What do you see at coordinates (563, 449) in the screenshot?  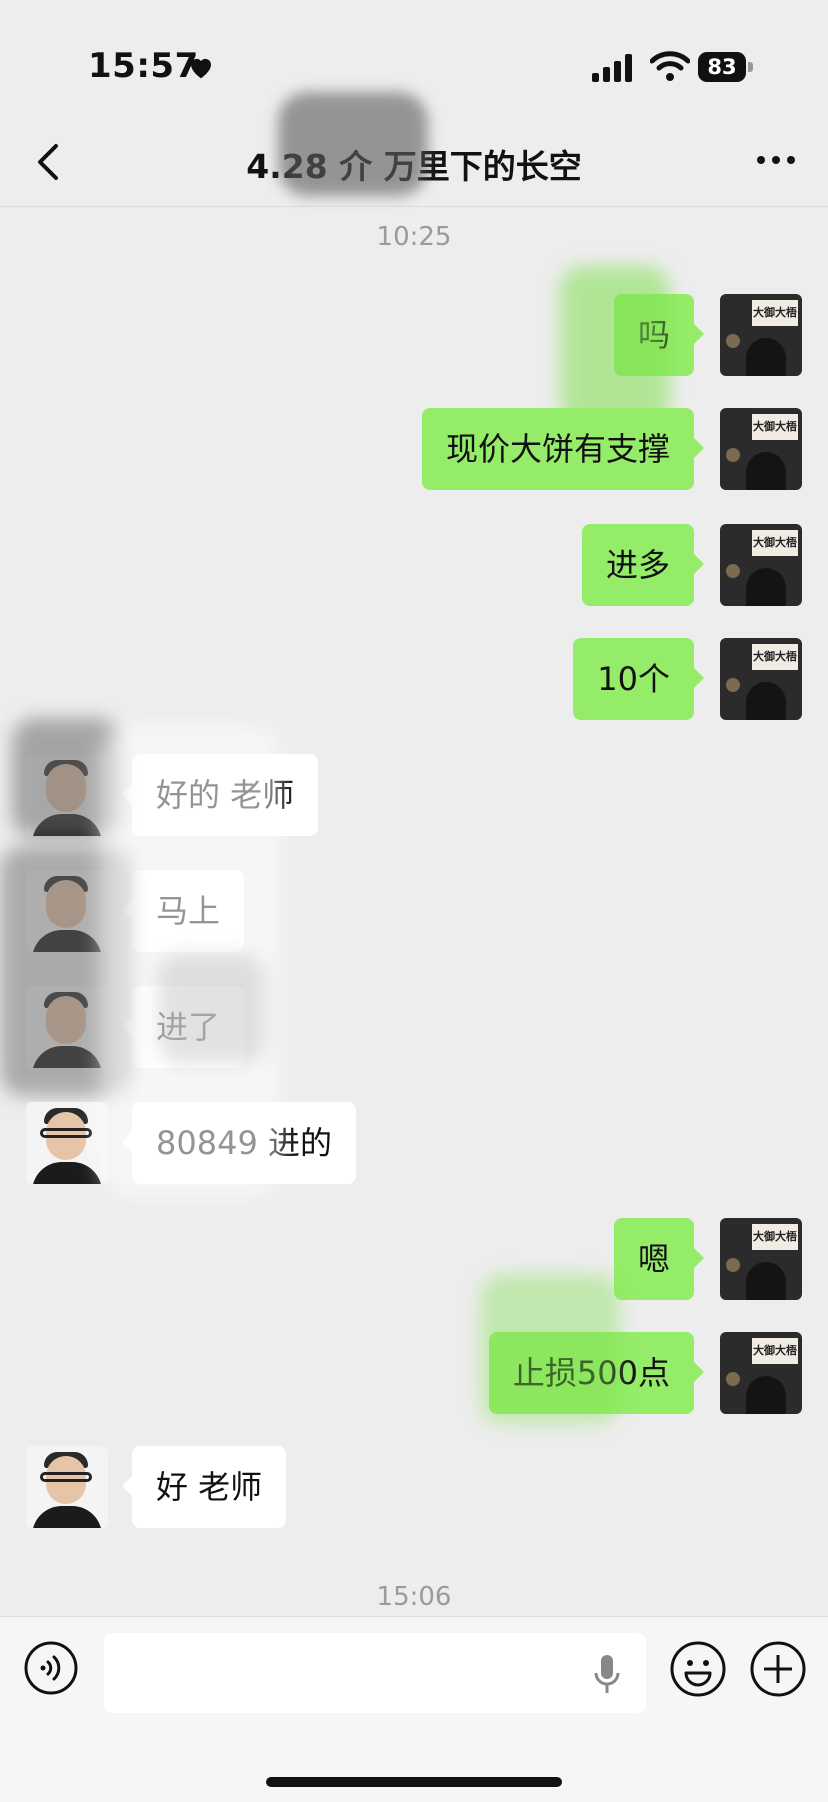 I see `message-bubble: 现价大饼有支撑` at bounding box center [563, 449].